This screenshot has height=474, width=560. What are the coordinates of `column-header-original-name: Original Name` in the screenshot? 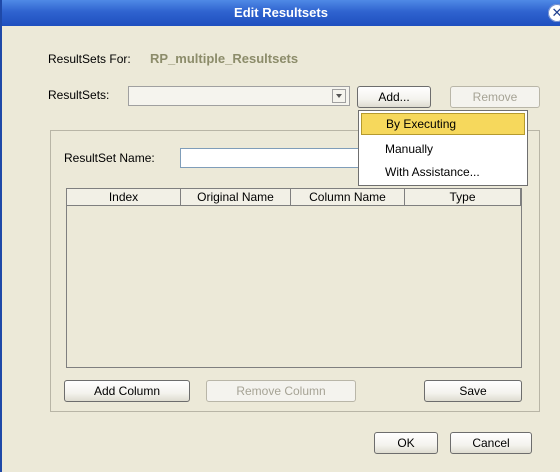 It's located at (236, 197).